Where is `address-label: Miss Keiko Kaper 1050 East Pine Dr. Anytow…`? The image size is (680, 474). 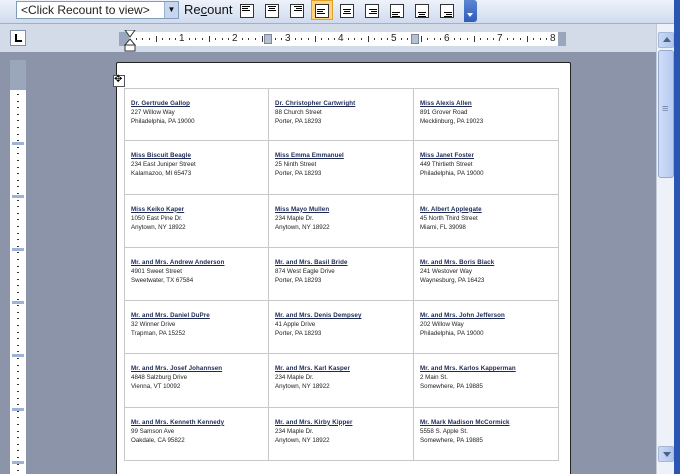
address-label: Miss Keiko Kaper 1050 East Pine Dr. Anytow… is located at coordinates (196, 220).